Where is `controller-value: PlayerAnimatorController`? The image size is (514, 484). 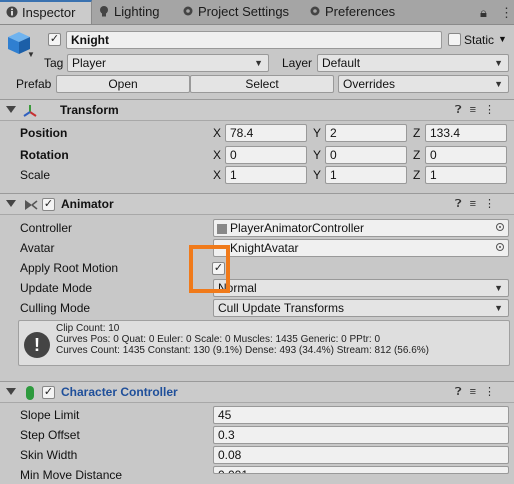 controller-value: PlayerAnimatorController is located at coordinates (297, 228).